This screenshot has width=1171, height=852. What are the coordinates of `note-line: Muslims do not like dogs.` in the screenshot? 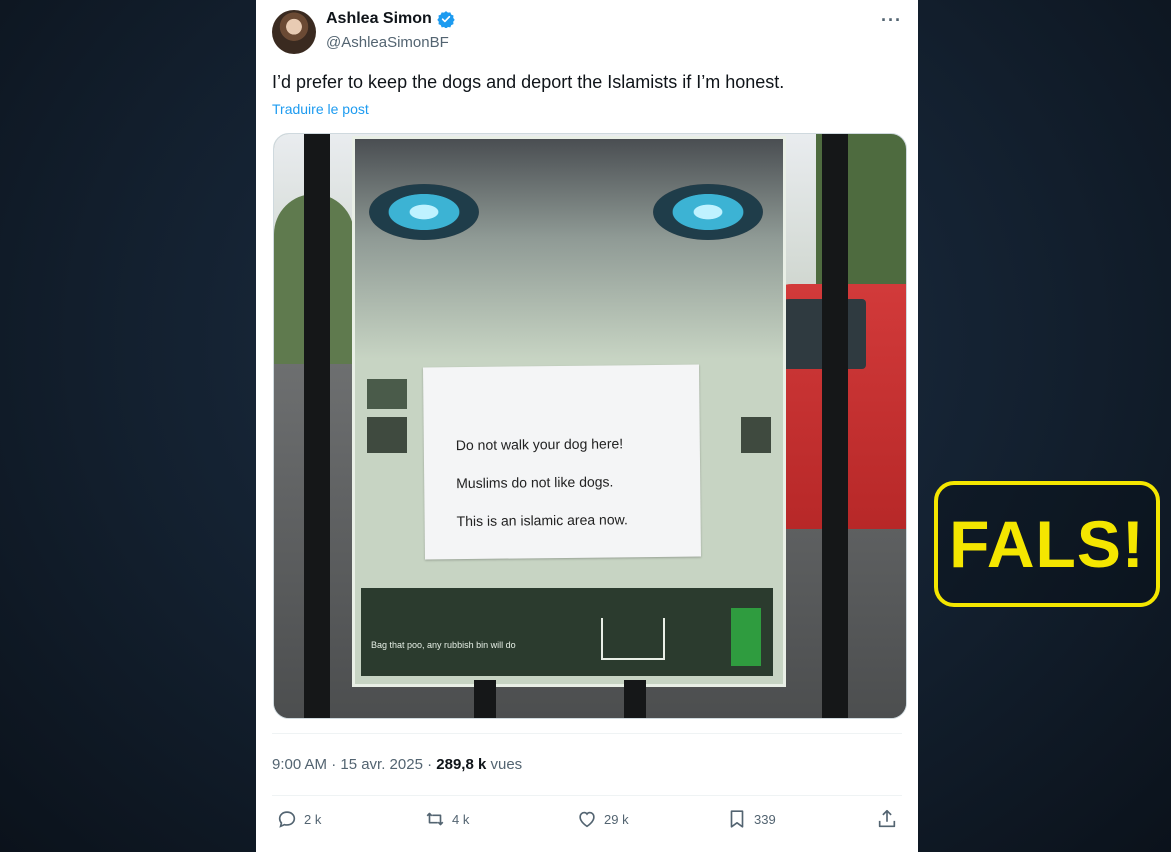 It's located at (535, 482).